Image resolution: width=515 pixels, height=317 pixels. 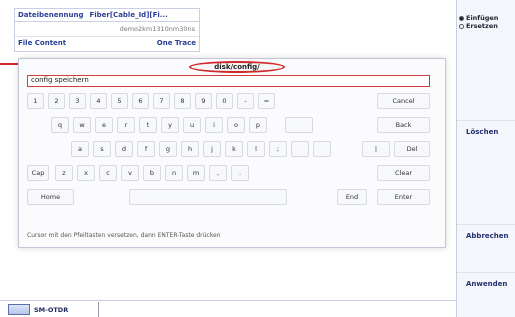 I want to click on key-q: q, so click(x=60, y=125).